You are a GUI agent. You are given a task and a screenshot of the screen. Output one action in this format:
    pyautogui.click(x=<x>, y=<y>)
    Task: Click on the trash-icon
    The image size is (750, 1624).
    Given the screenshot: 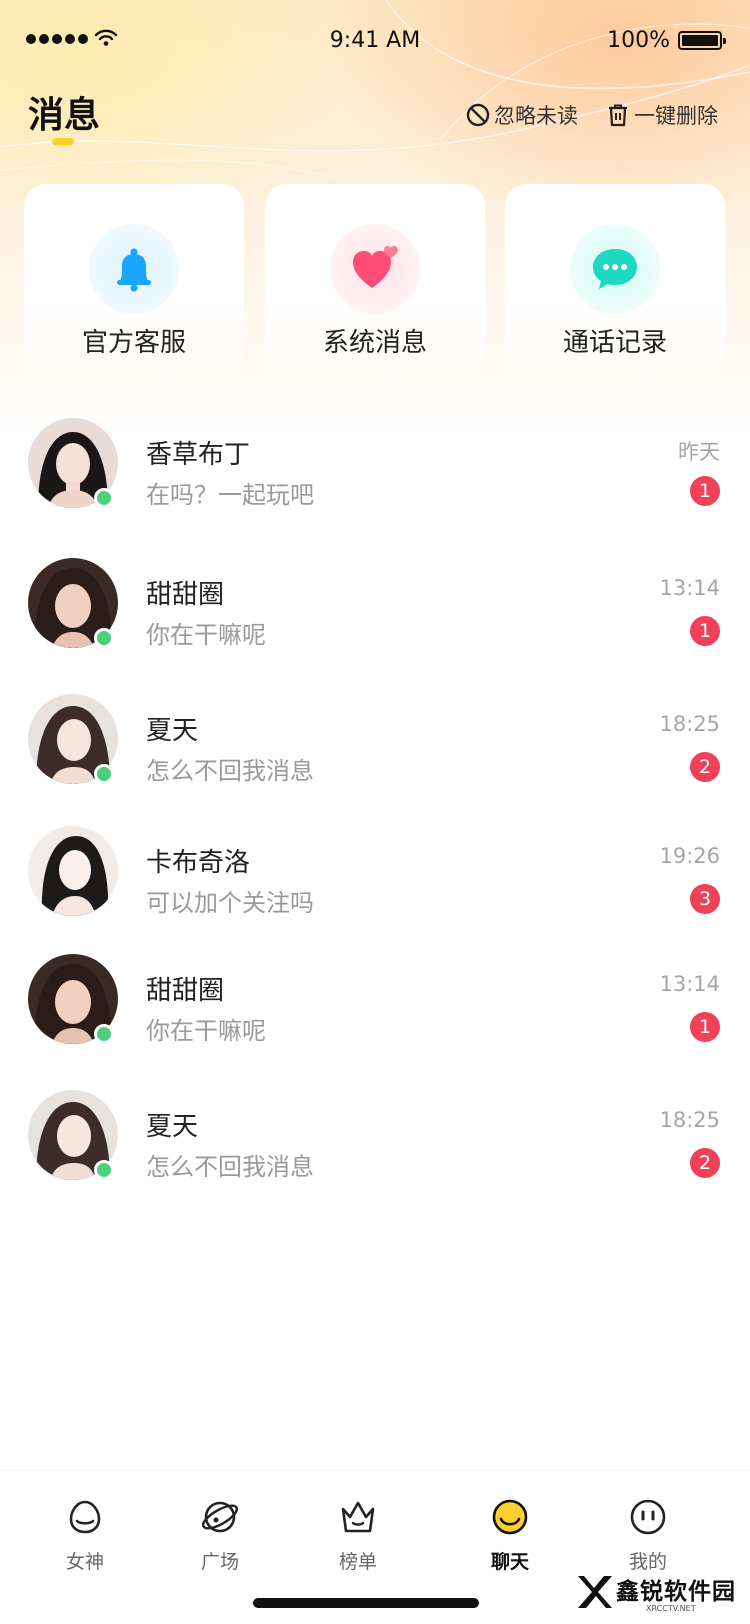 What is the action you would take?
    pyautogui.click(x=618, y=115)
    